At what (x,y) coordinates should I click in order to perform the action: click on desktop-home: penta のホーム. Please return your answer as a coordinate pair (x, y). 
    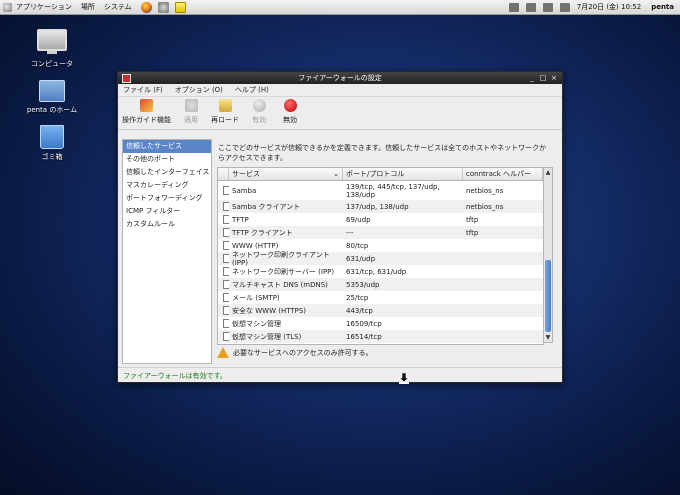
    Looking at the image, I should click on (52, 97).